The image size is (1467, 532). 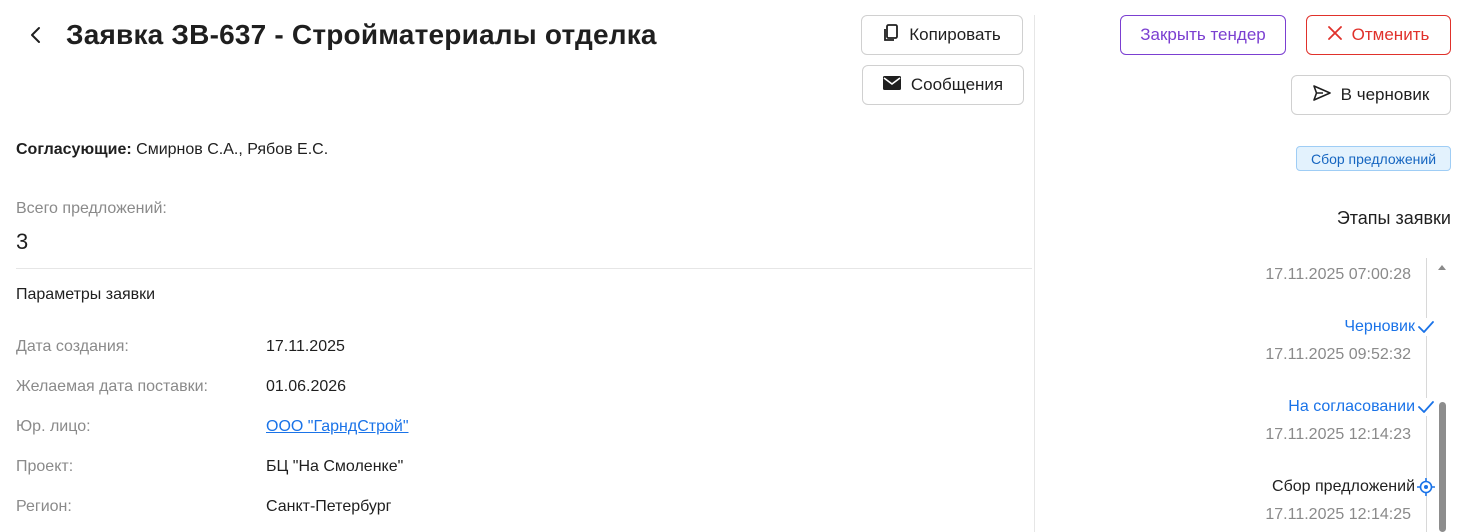 What do you see at coordinates (45, 466) in the screenshot?
I see `param-label: Проект:` at bounding box center [45, 466].